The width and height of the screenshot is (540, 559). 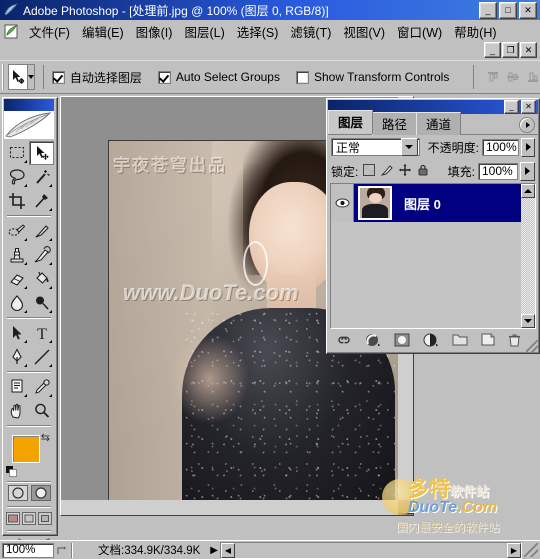 What do you see at coordinates (344, 341) in the screenshot?
I see `link-layers-icon` at bounding box center [344, 341].